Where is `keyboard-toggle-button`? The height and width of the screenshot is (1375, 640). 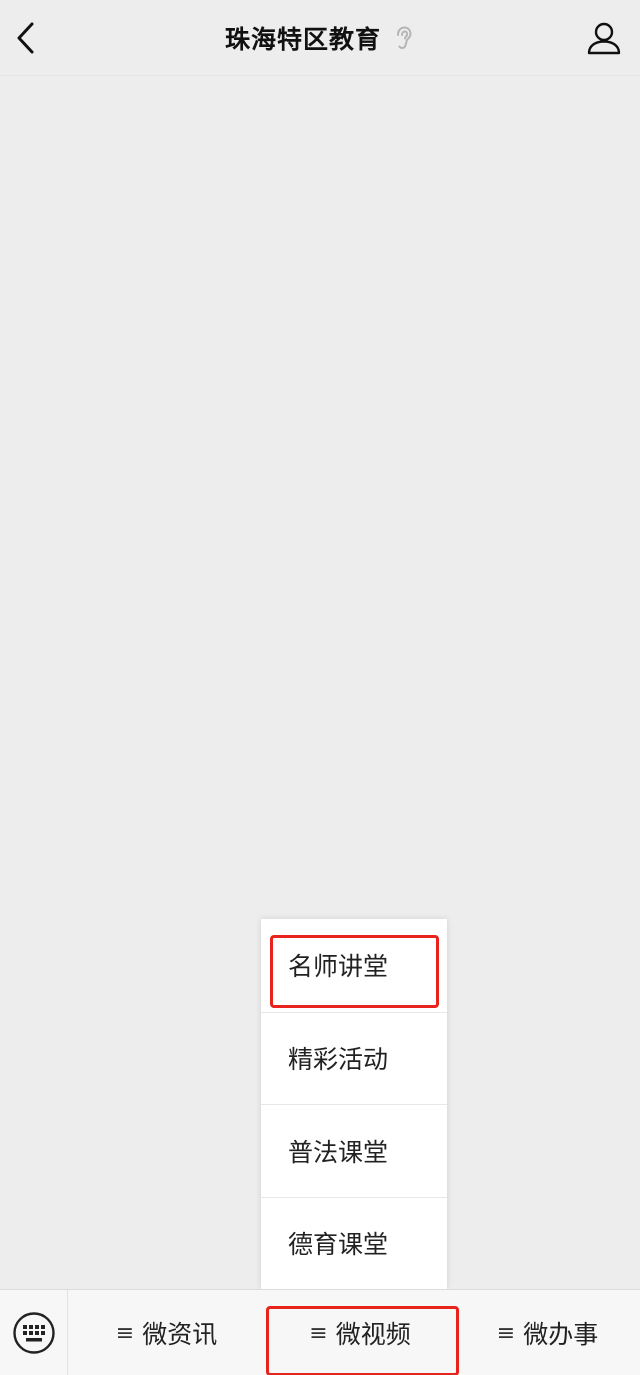 keyboard-toggle-button is located at coordinates (34, 1332).